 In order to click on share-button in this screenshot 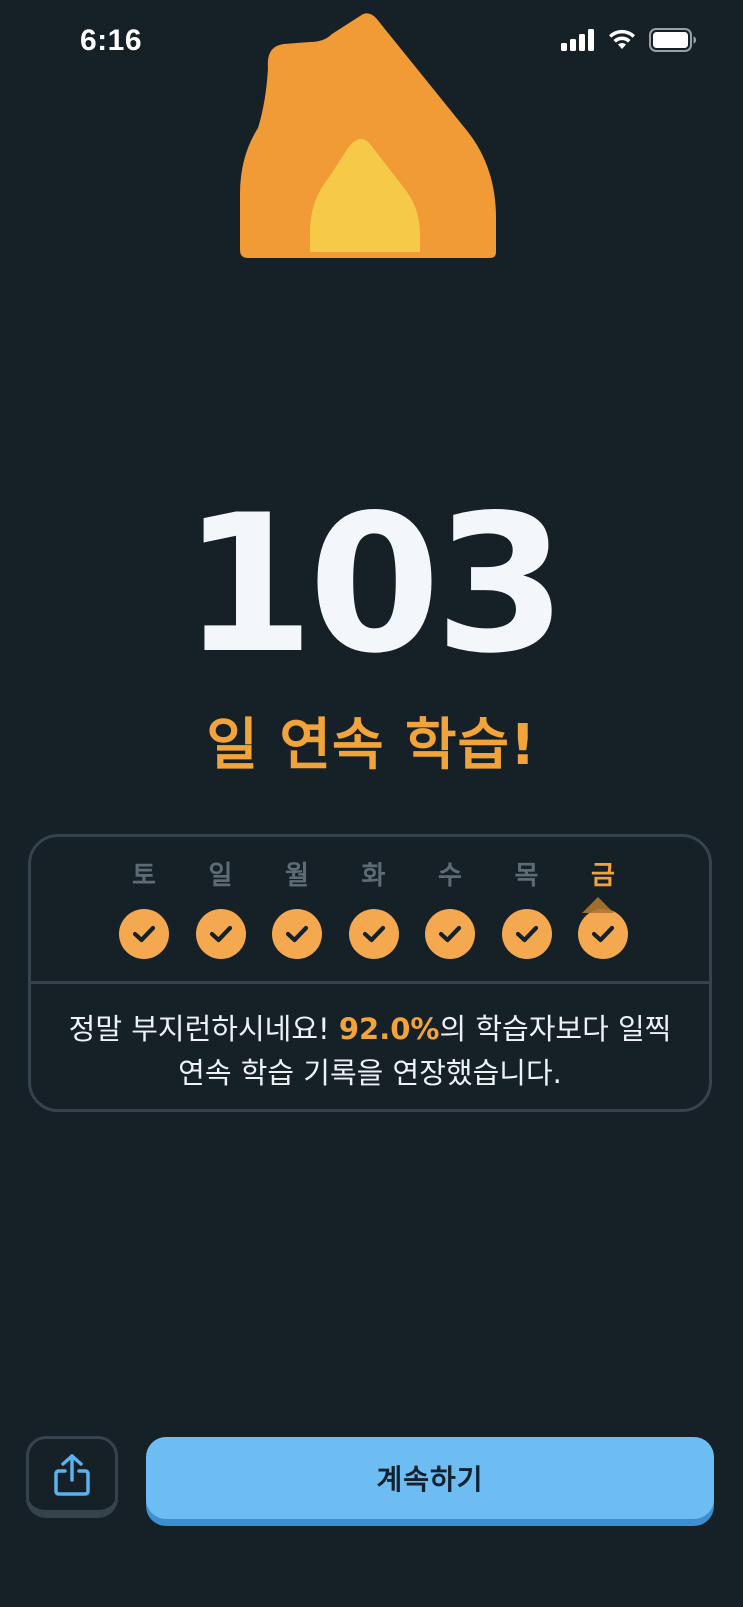, I will do `click(72, 1477)`.